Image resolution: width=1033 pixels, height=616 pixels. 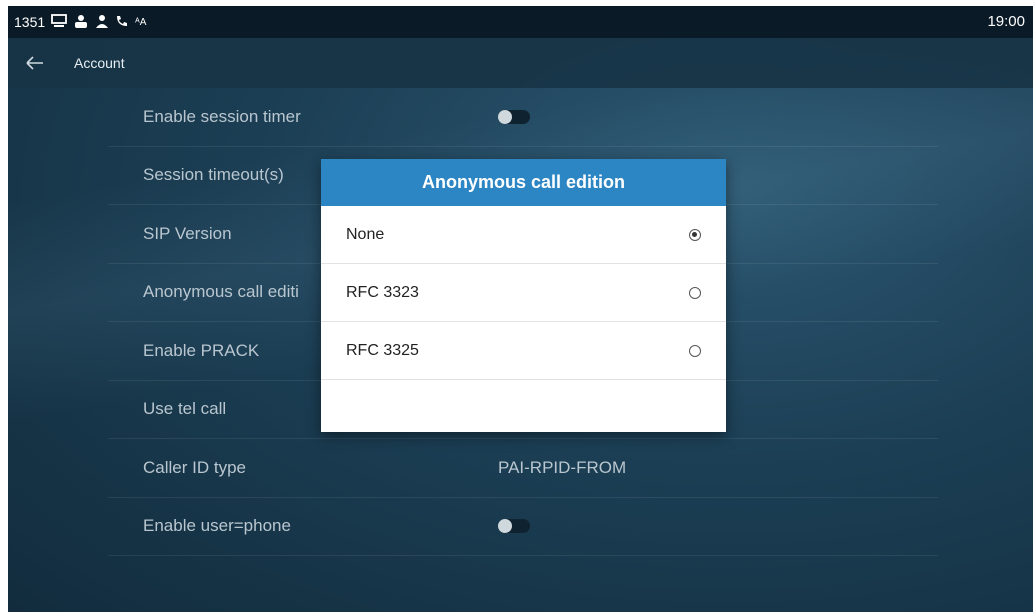 I want to click on option-label: RFC 3323, so click(x=382, y=292).